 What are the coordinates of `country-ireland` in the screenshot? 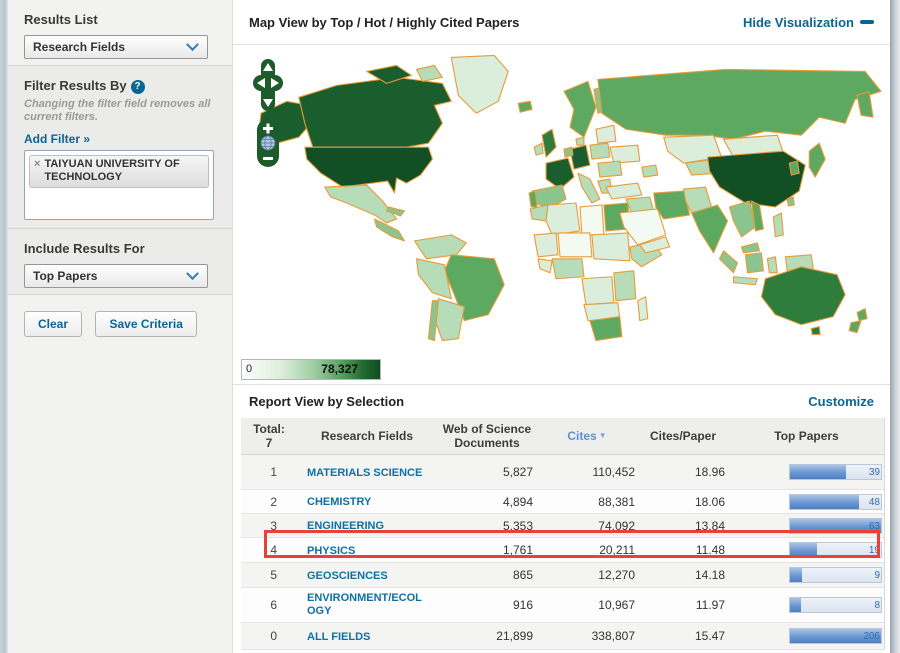 It's located at (538, 149).